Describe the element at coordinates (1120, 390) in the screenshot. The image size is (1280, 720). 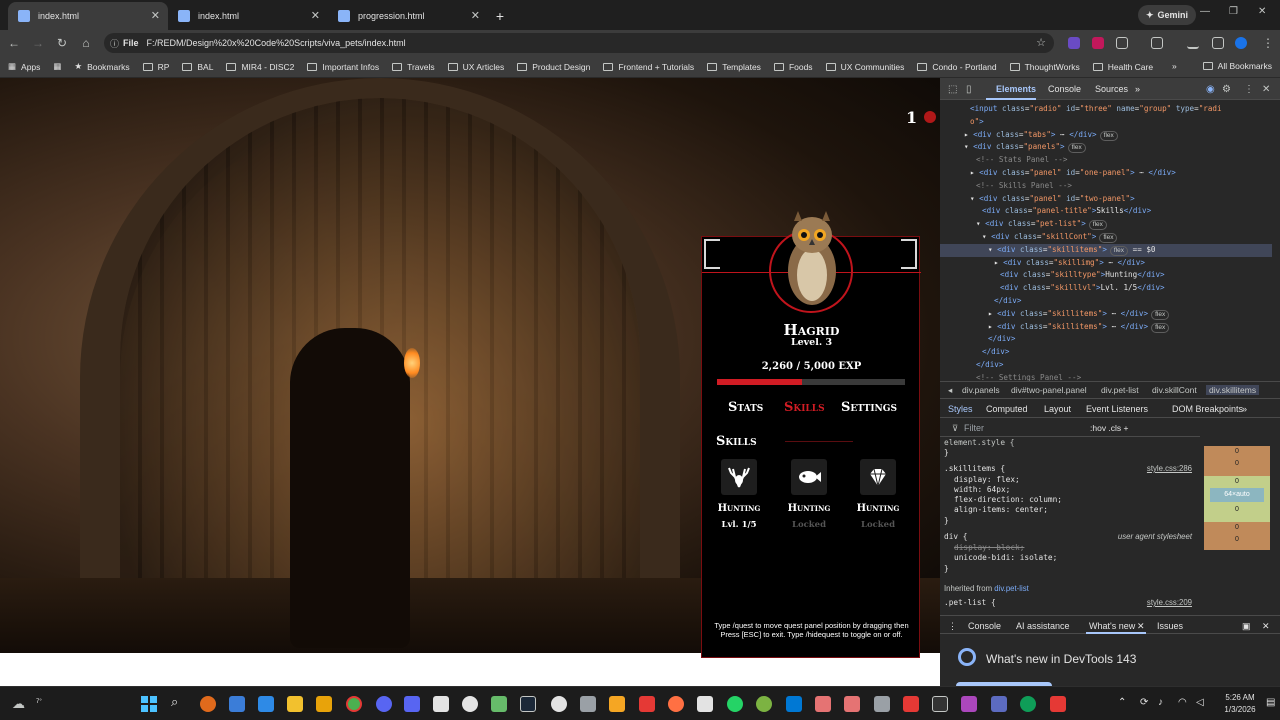
I see `breadcrumb-item: div.pet-list` at that location.